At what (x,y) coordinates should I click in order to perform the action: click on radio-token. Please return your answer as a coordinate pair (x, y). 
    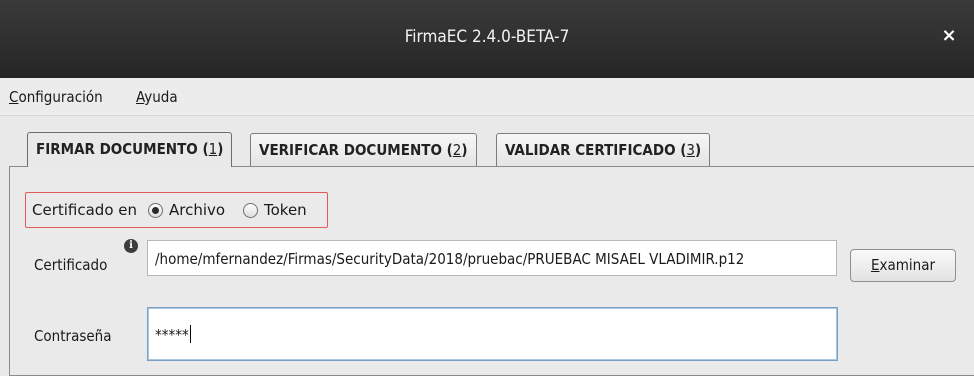
    Looking at the image, I should click on (250, 210).